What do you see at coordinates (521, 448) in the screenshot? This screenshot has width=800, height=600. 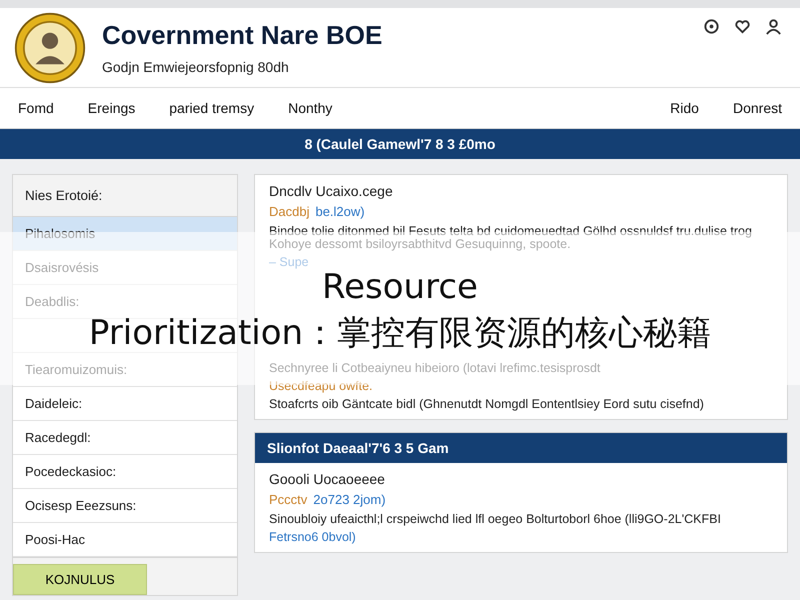 I see `article-heading: Slionfot Daeaal'7'6 3 5 Gam` at bounding box center [521, 448].